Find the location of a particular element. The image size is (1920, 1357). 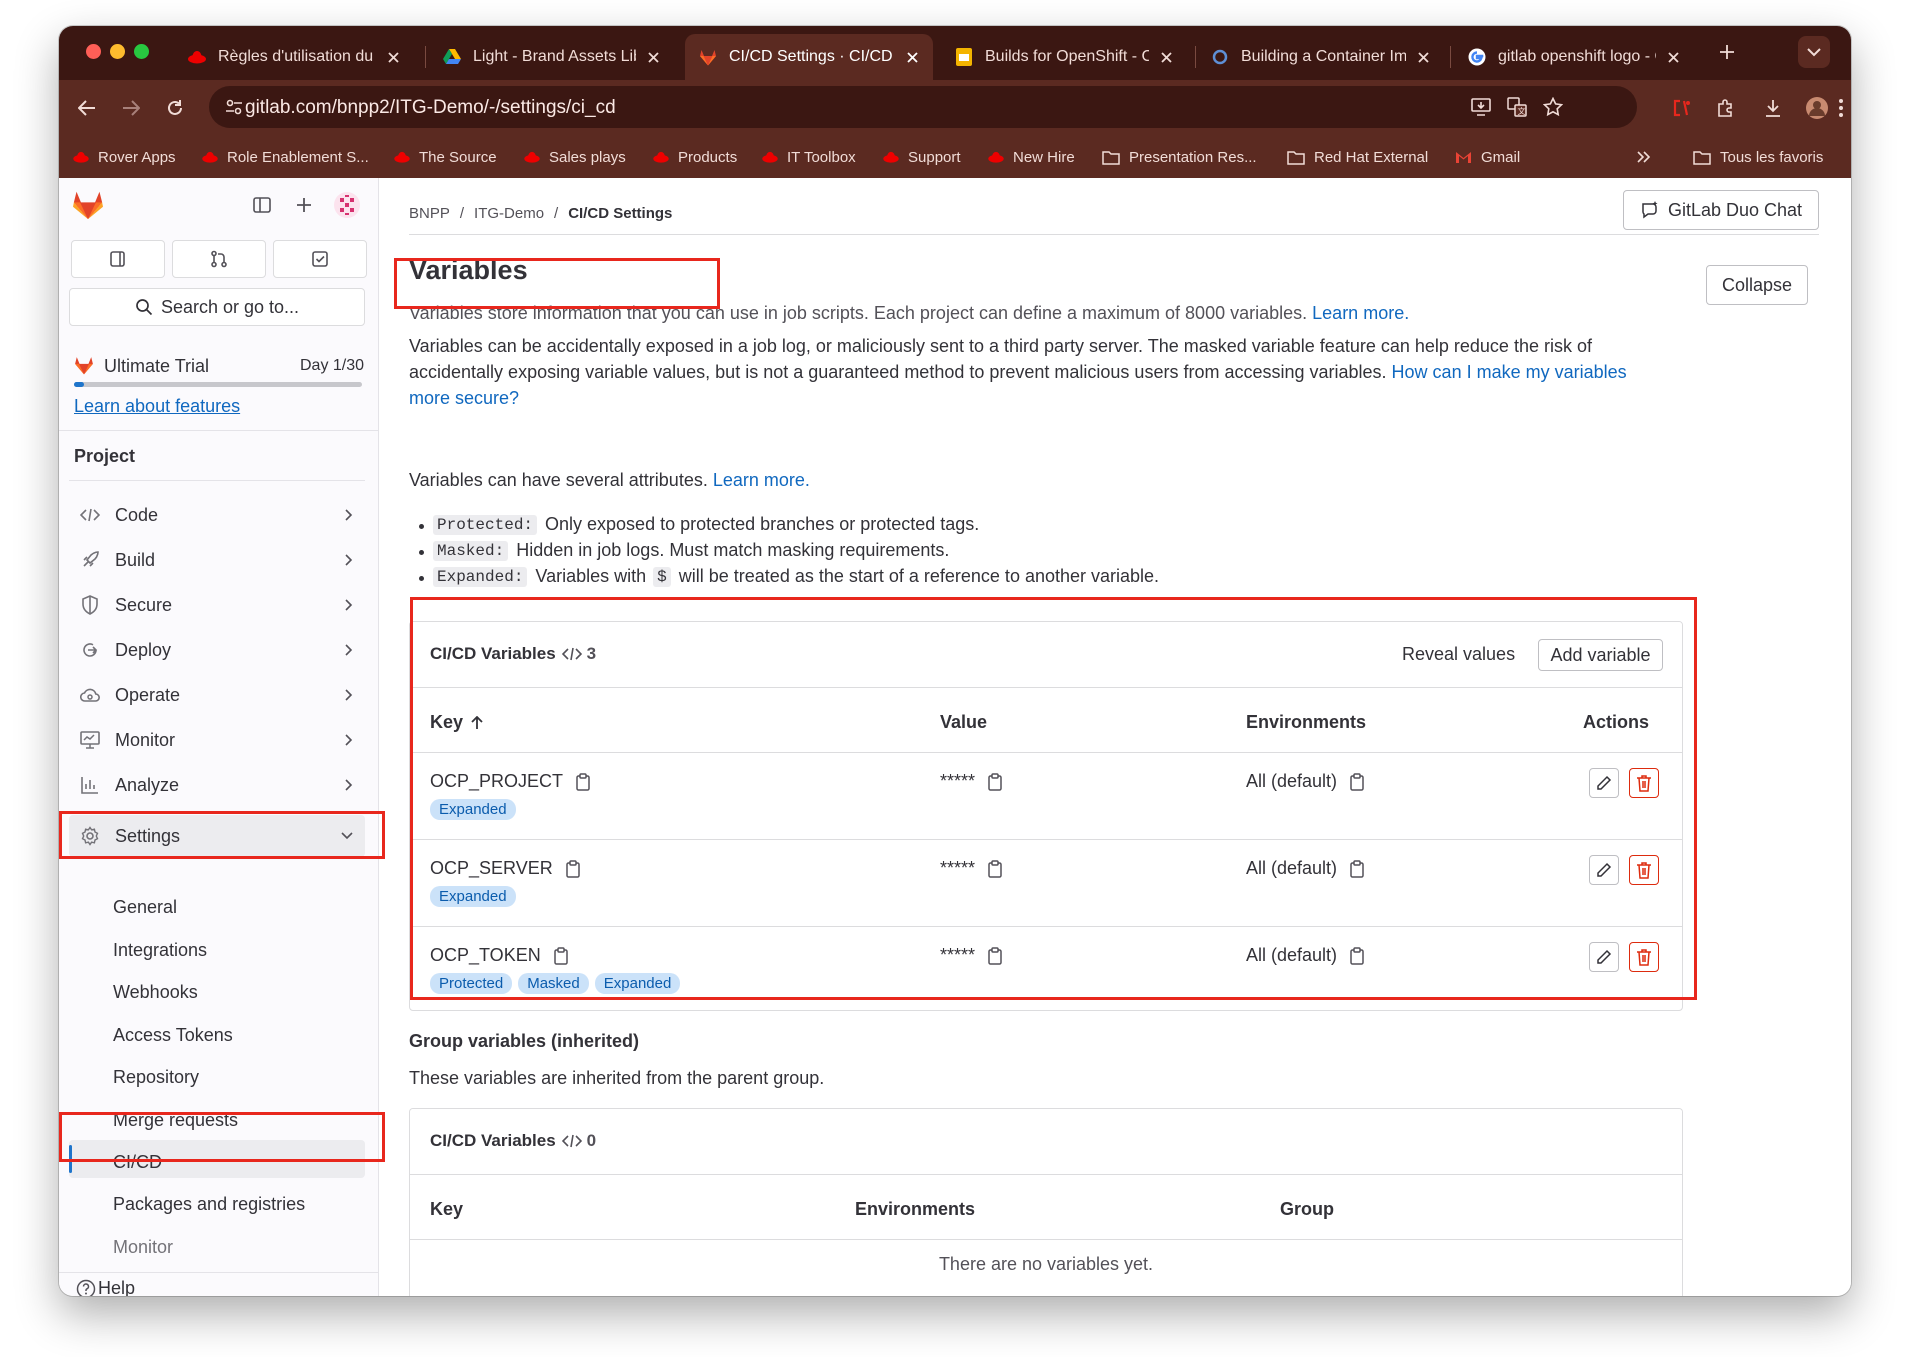

duo-chat-button: GitLab Duo Chat is located at coordinates (1721, 210).